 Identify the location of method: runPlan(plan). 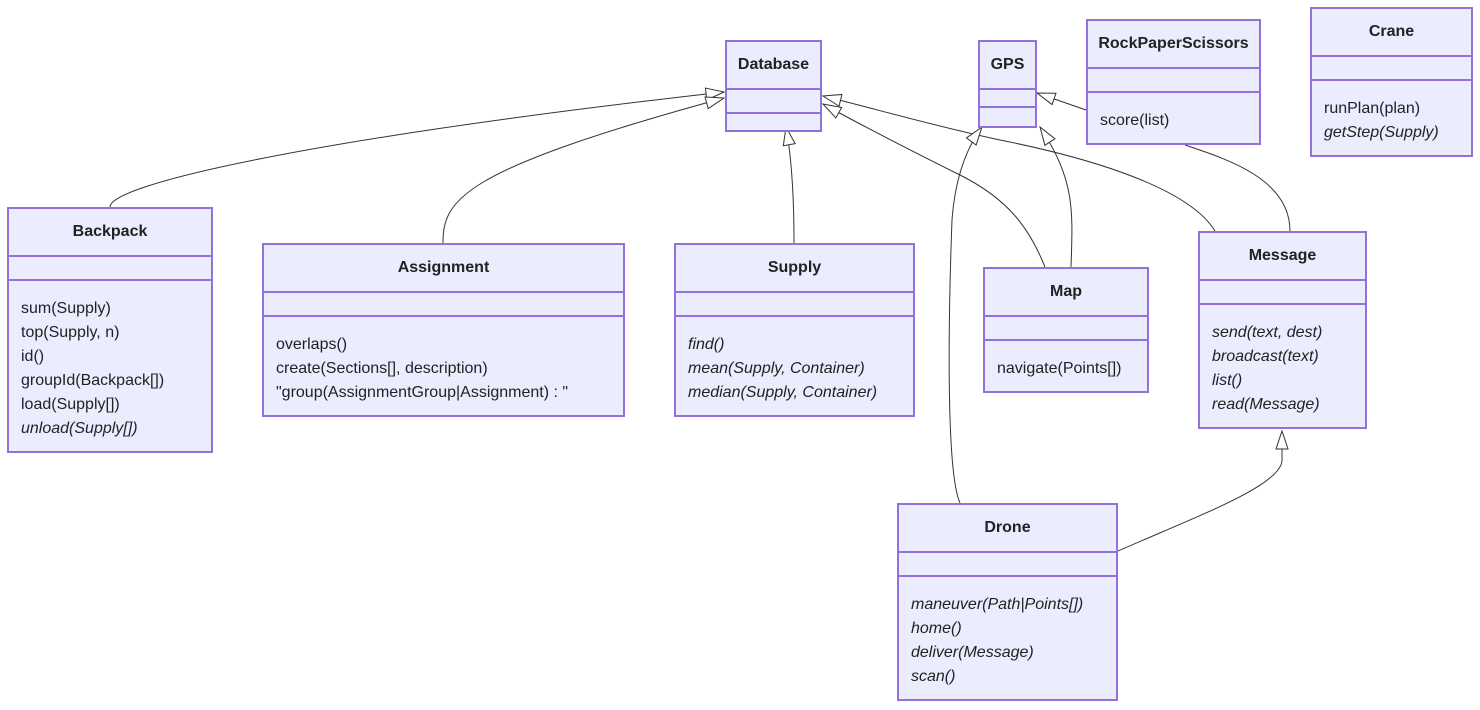
(1372, 108).